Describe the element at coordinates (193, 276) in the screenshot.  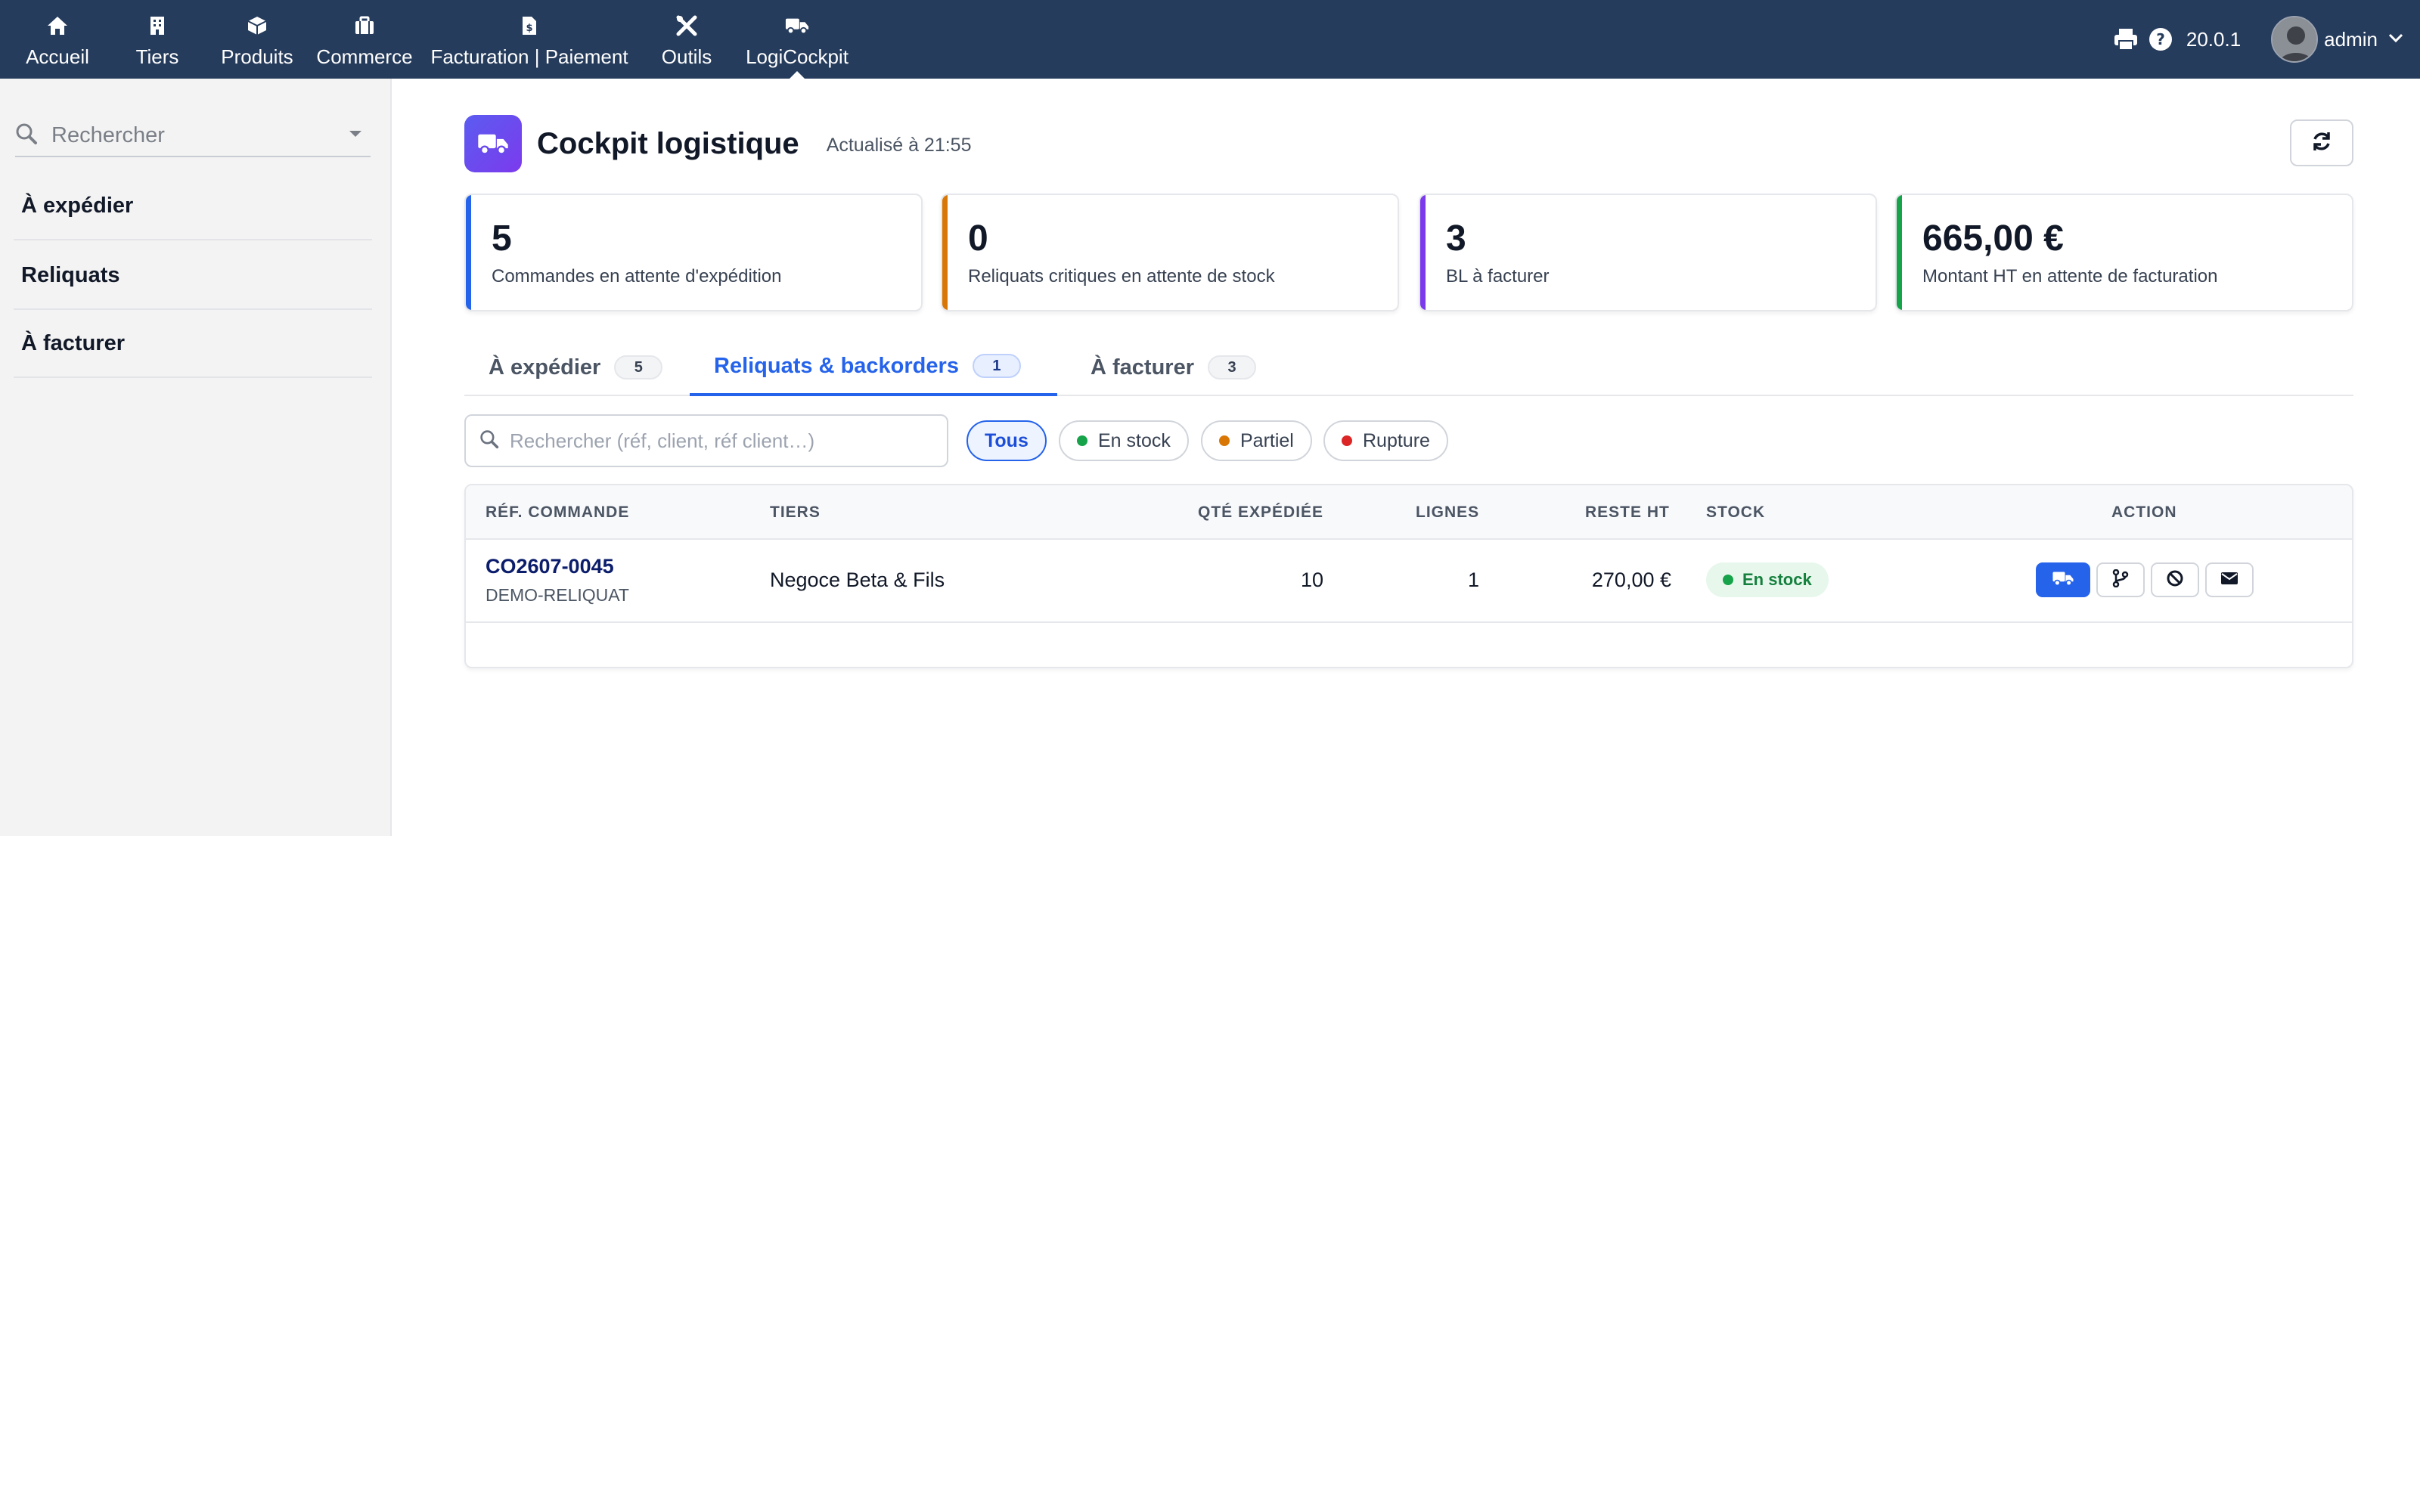
I see `sidebar-item-reliquats: Reliquats` at that location.